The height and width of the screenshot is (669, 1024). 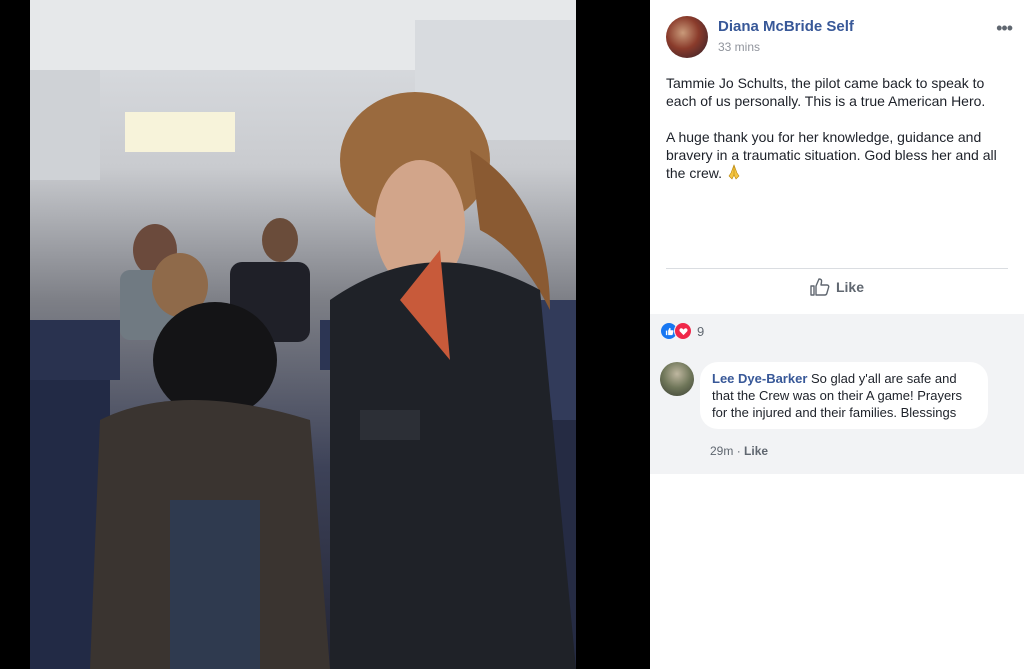 I want to click on comment-author: Lee Dye-Barker, so click(x=759, y=378).